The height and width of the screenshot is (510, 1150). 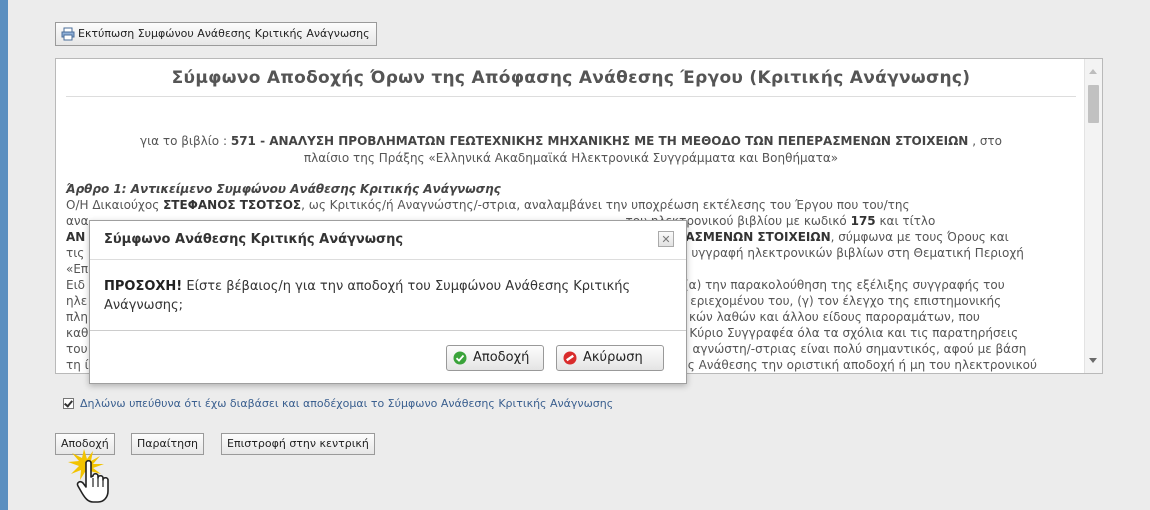 I want to click on text-fragment: «Επ, so click(x=77, y=269).